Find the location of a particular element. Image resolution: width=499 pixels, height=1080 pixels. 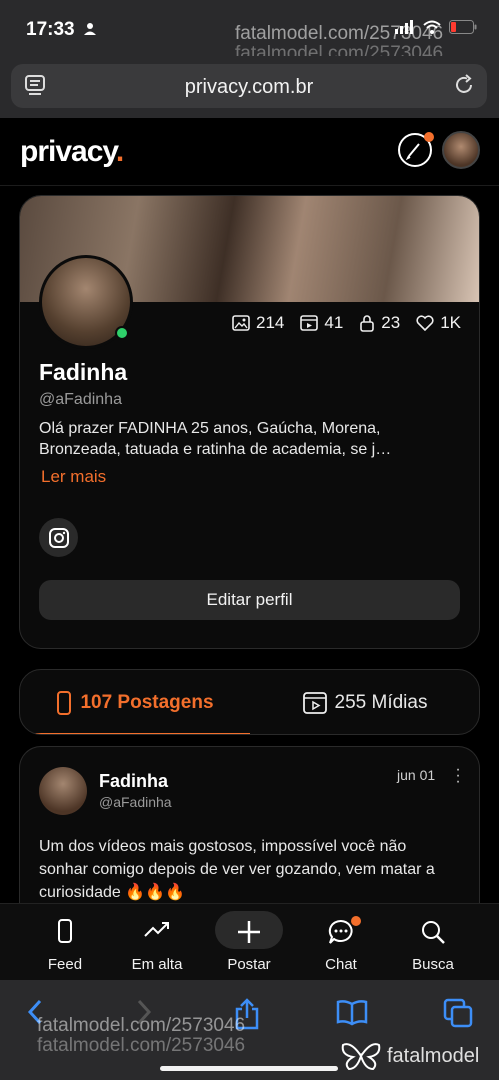

stat-likes: 1K is located at coordinates (438, 323).